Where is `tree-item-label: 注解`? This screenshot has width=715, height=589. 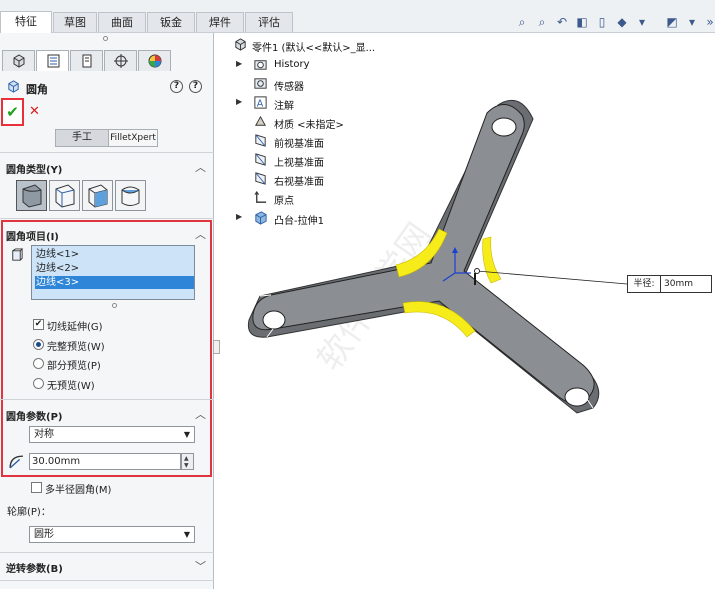 tree-item-label: 注解 is located at coordinates (284, 106).